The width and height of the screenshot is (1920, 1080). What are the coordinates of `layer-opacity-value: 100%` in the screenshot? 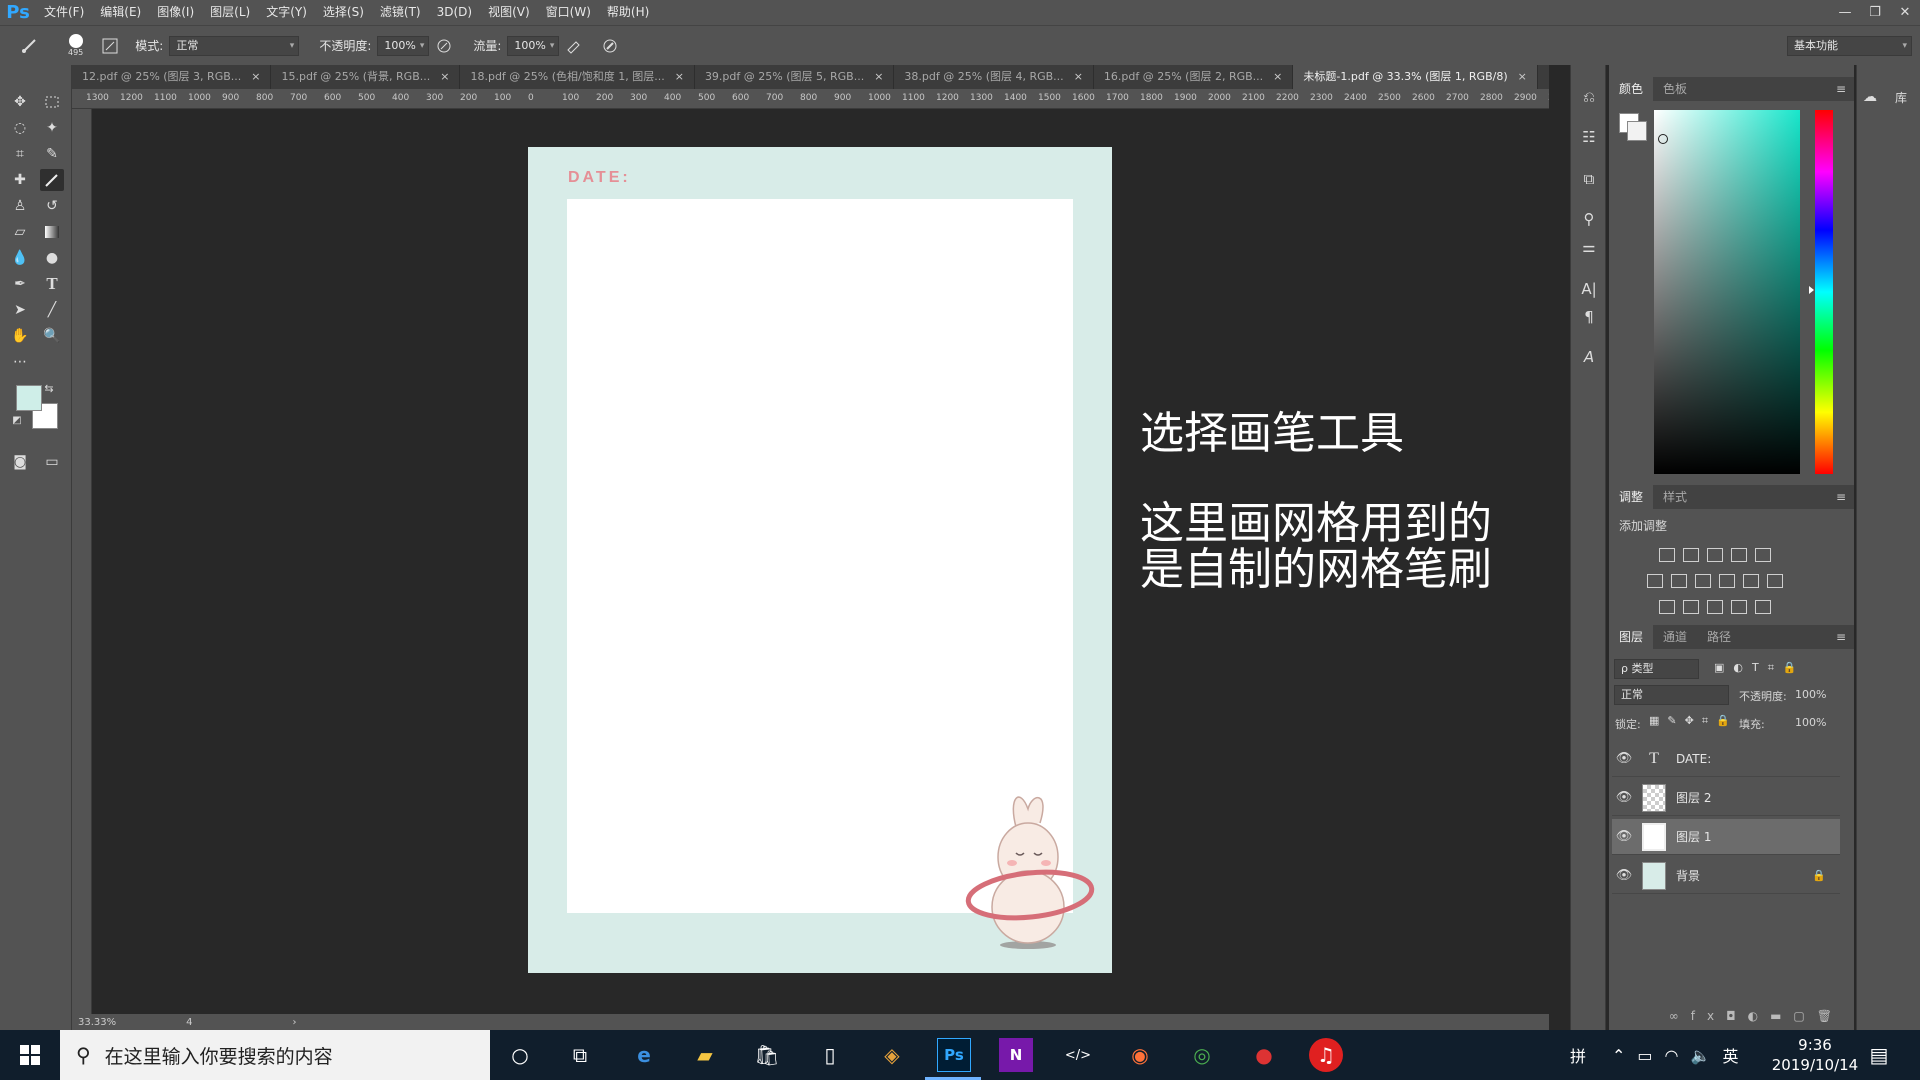 It's located at (1810, 694).